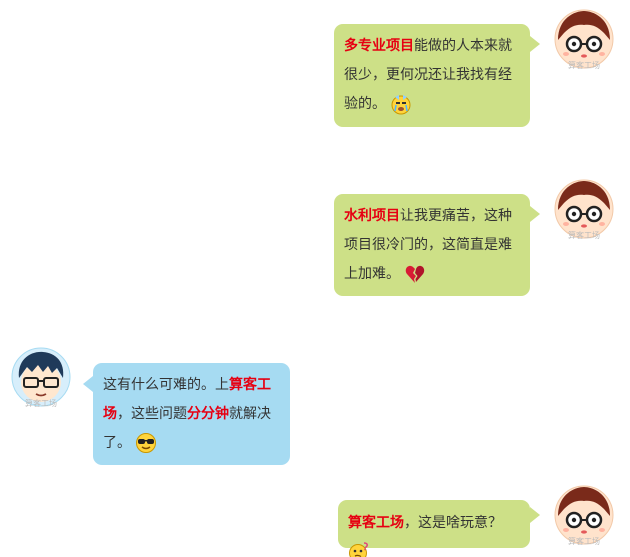  I want to click on boy-avatar-icon: 算客工场, so click(41, 377).